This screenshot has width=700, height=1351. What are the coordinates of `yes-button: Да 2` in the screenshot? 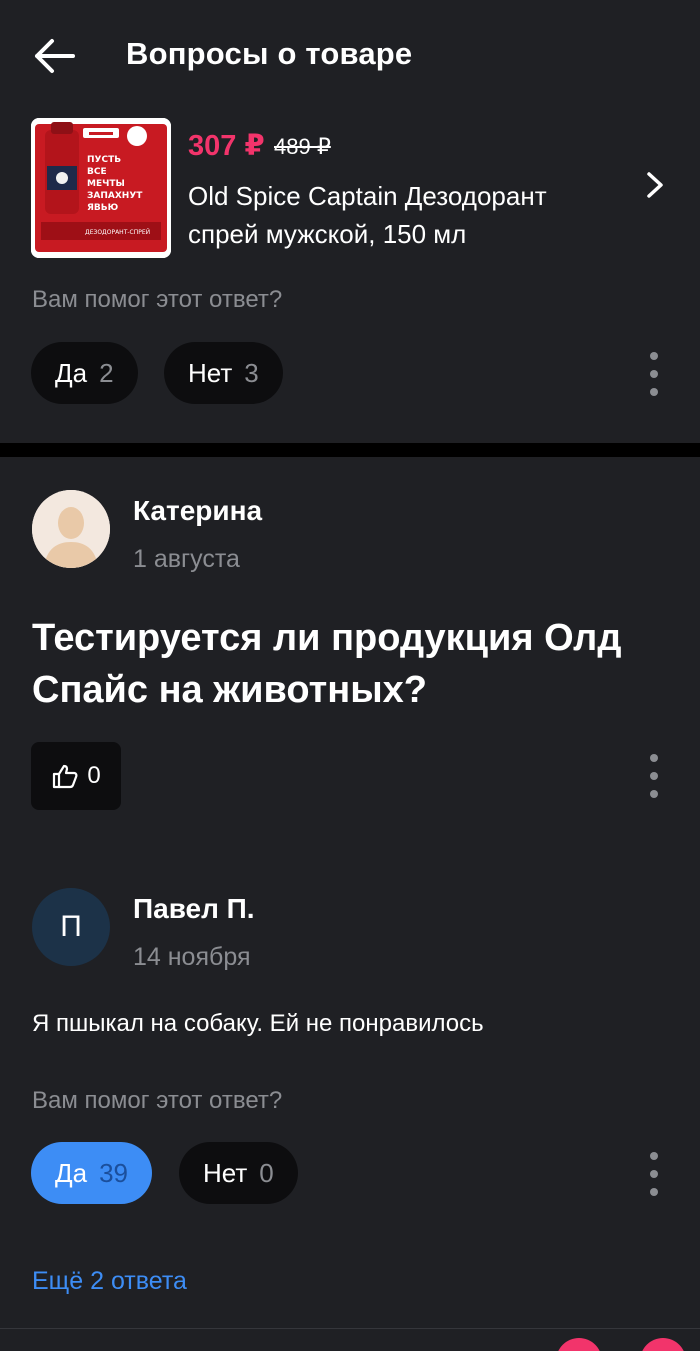 It's located at (84, 373).